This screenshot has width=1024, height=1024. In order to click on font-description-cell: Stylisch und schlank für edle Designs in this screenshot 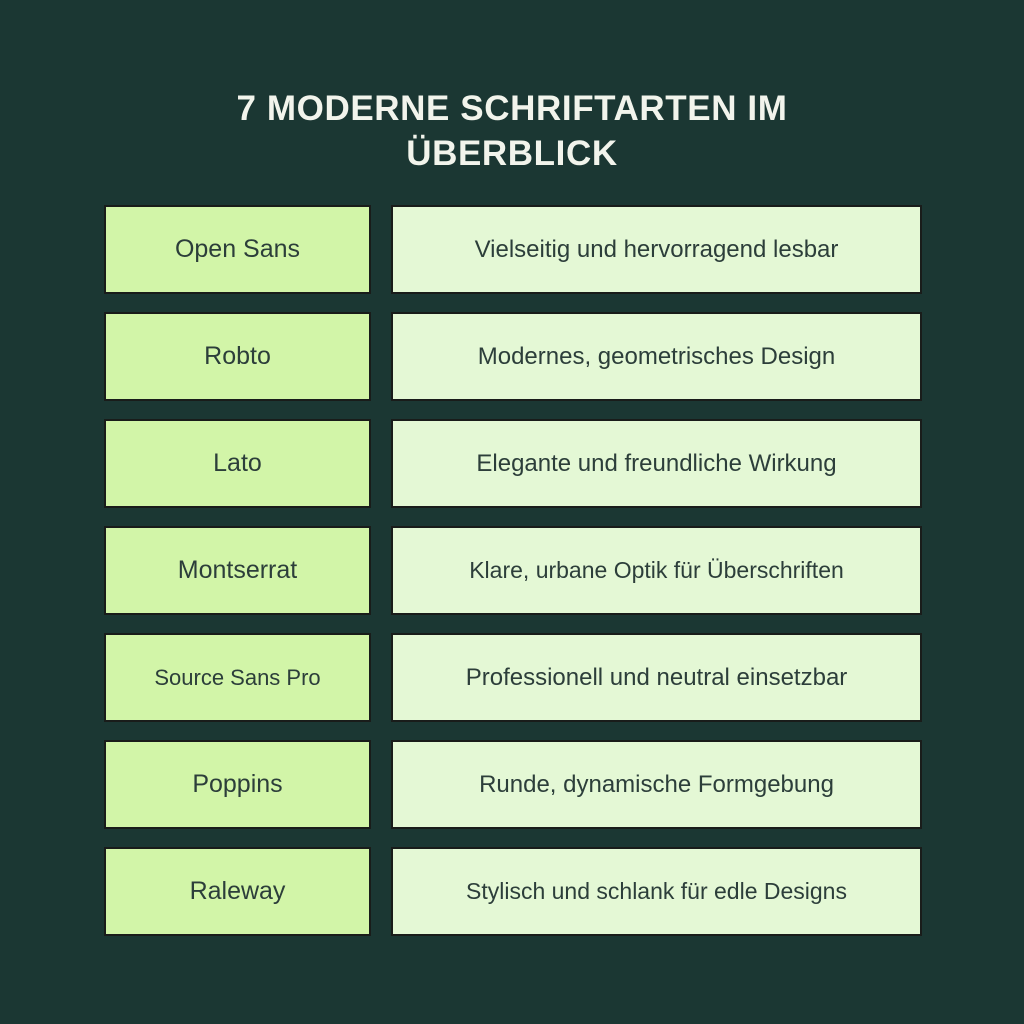, I will do `click(656, 891)`.